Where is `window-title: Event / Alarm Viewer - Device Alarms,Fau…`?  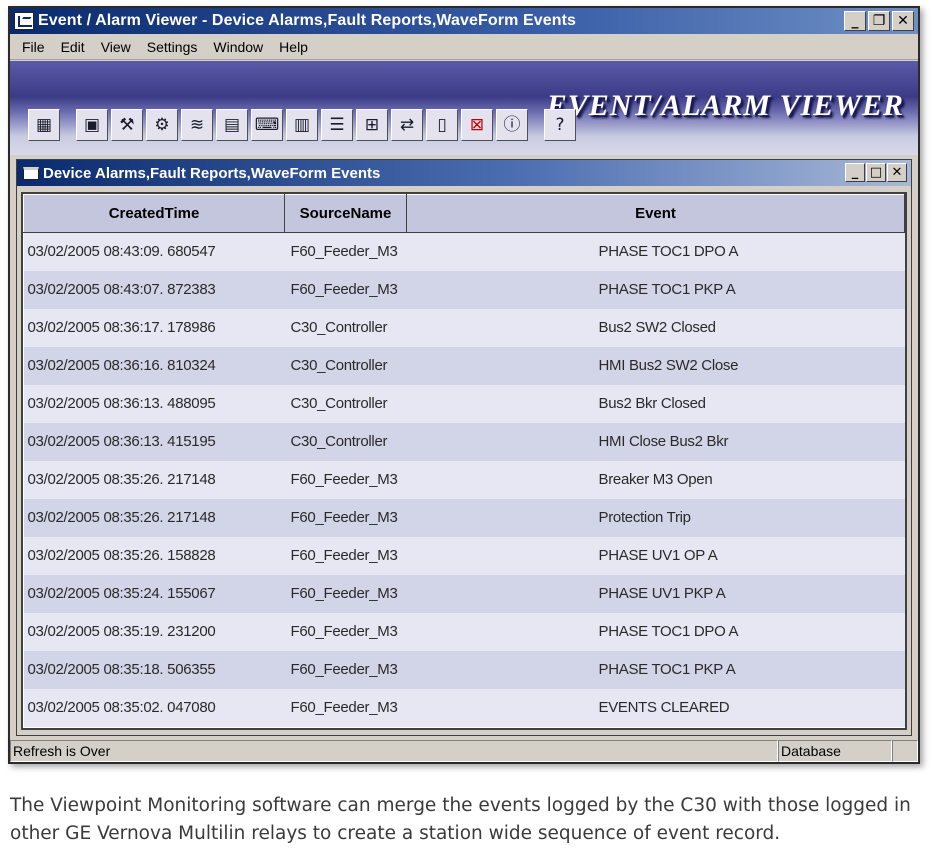
window-title: Event / Alarm Viewer - Device Alarms,Fau… is located at coordinates (307, 20).